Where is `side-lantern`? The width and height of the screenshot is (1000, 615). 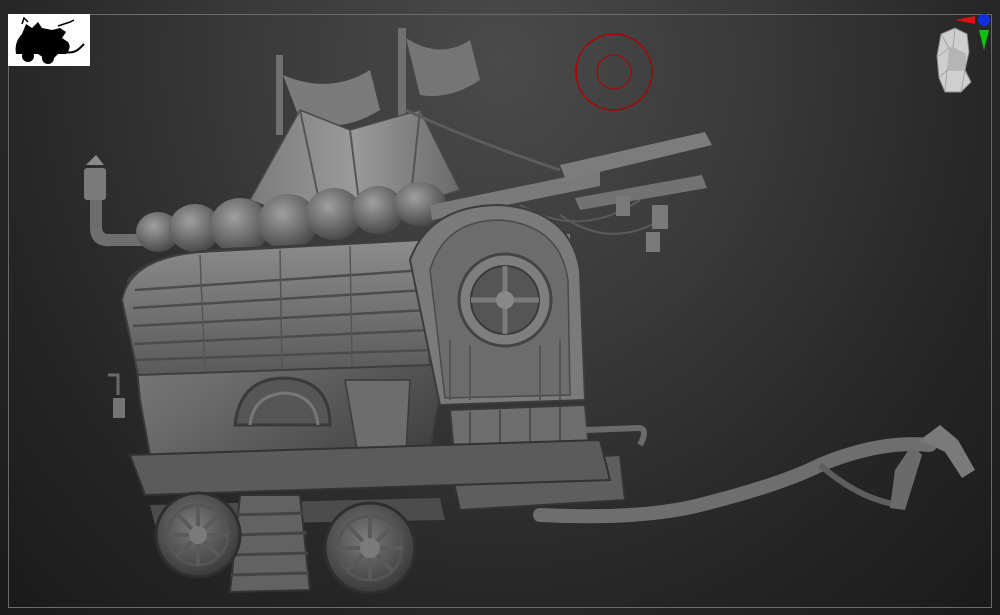 side-lantern is located at coordinates (116, 395).